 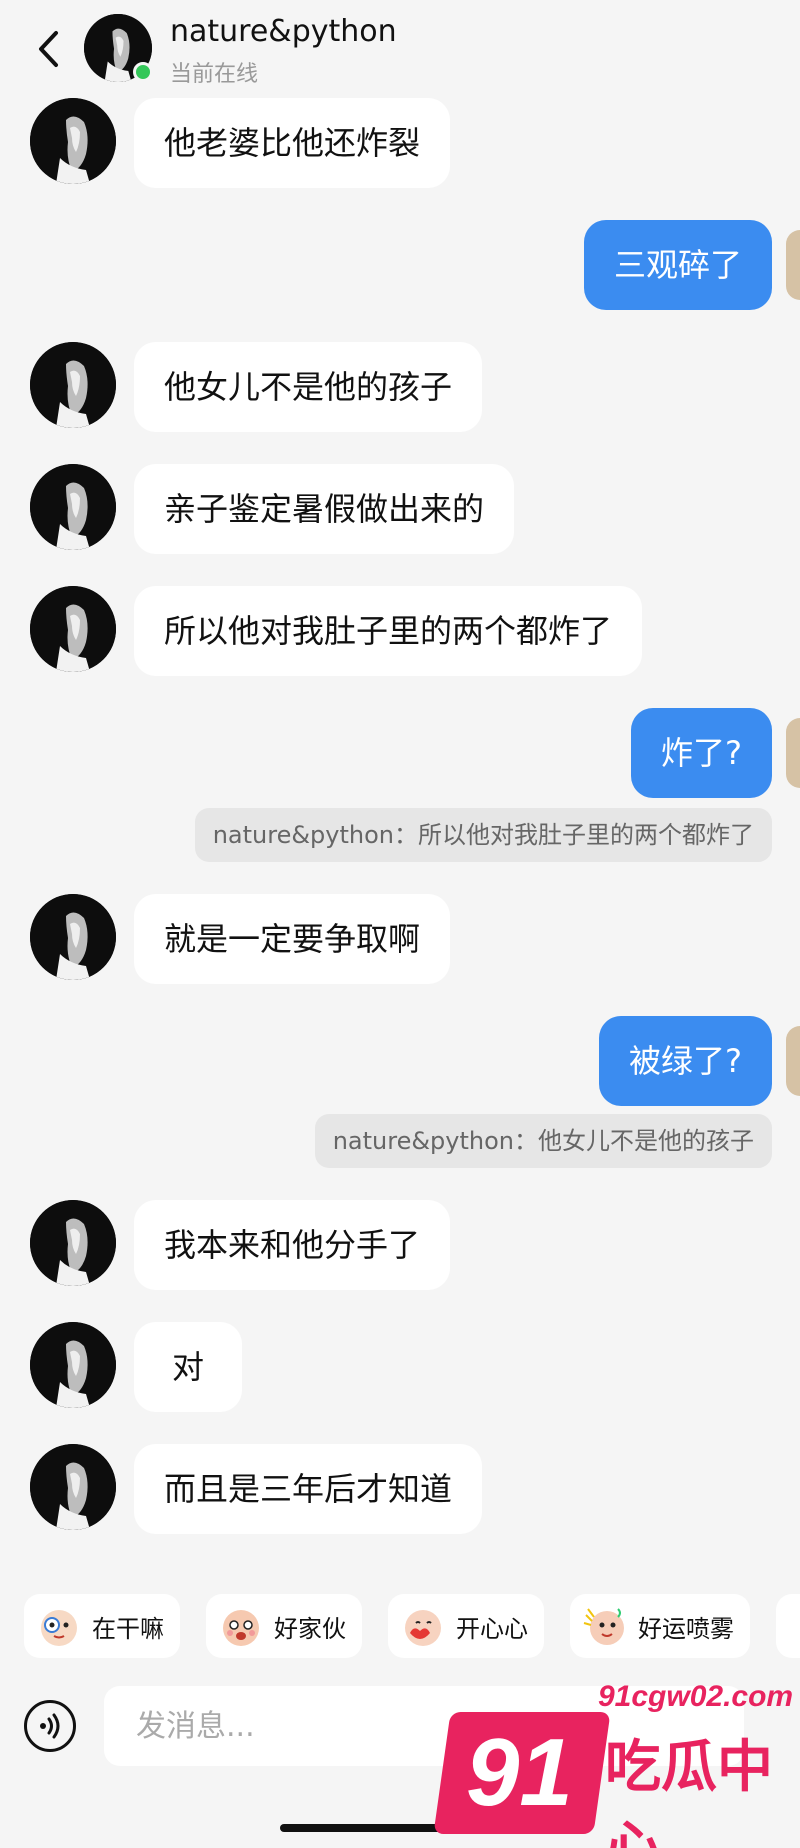 What do you see at coordinates (689, 1791) in the screenshot?
I see `watermark-brand: 吃瓜中心` at bounding box center [689, 1791].